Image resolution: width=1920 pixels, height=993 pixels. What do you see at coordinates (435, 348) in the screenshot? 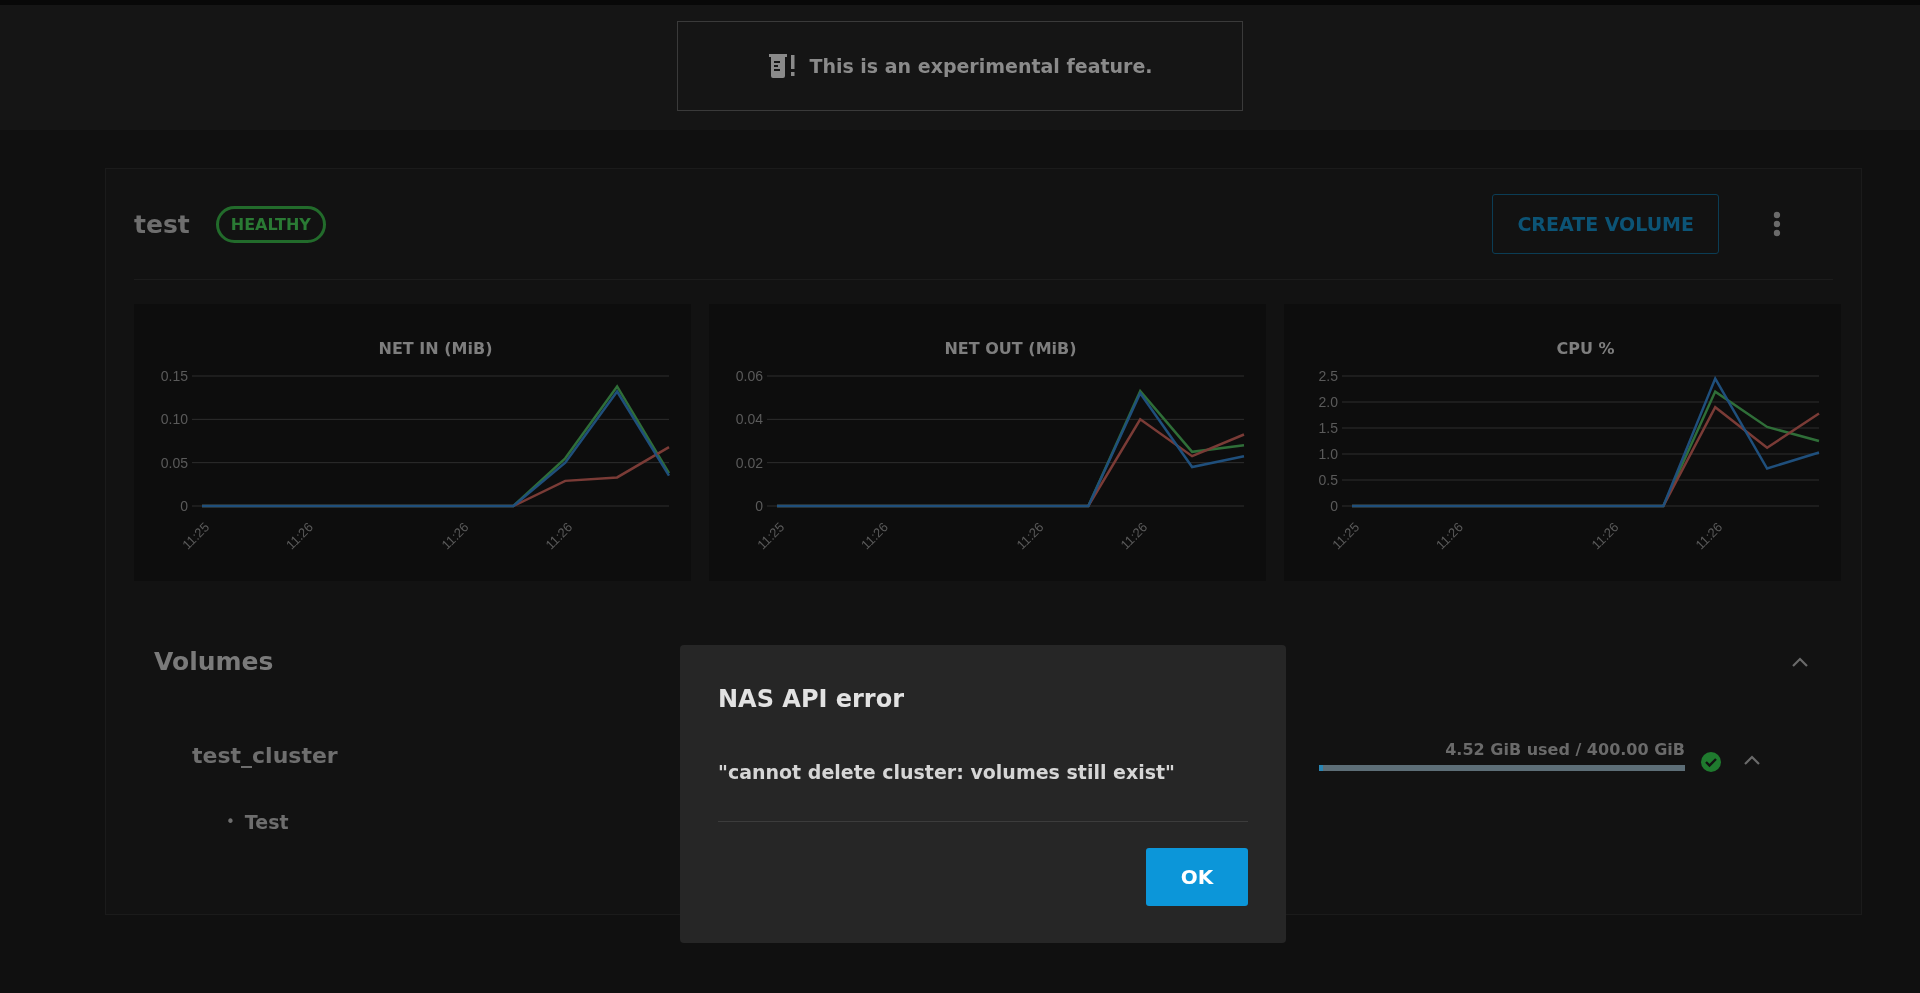
I see `chart-title: NET IN (MiB)` at bounding box center [435, 348].